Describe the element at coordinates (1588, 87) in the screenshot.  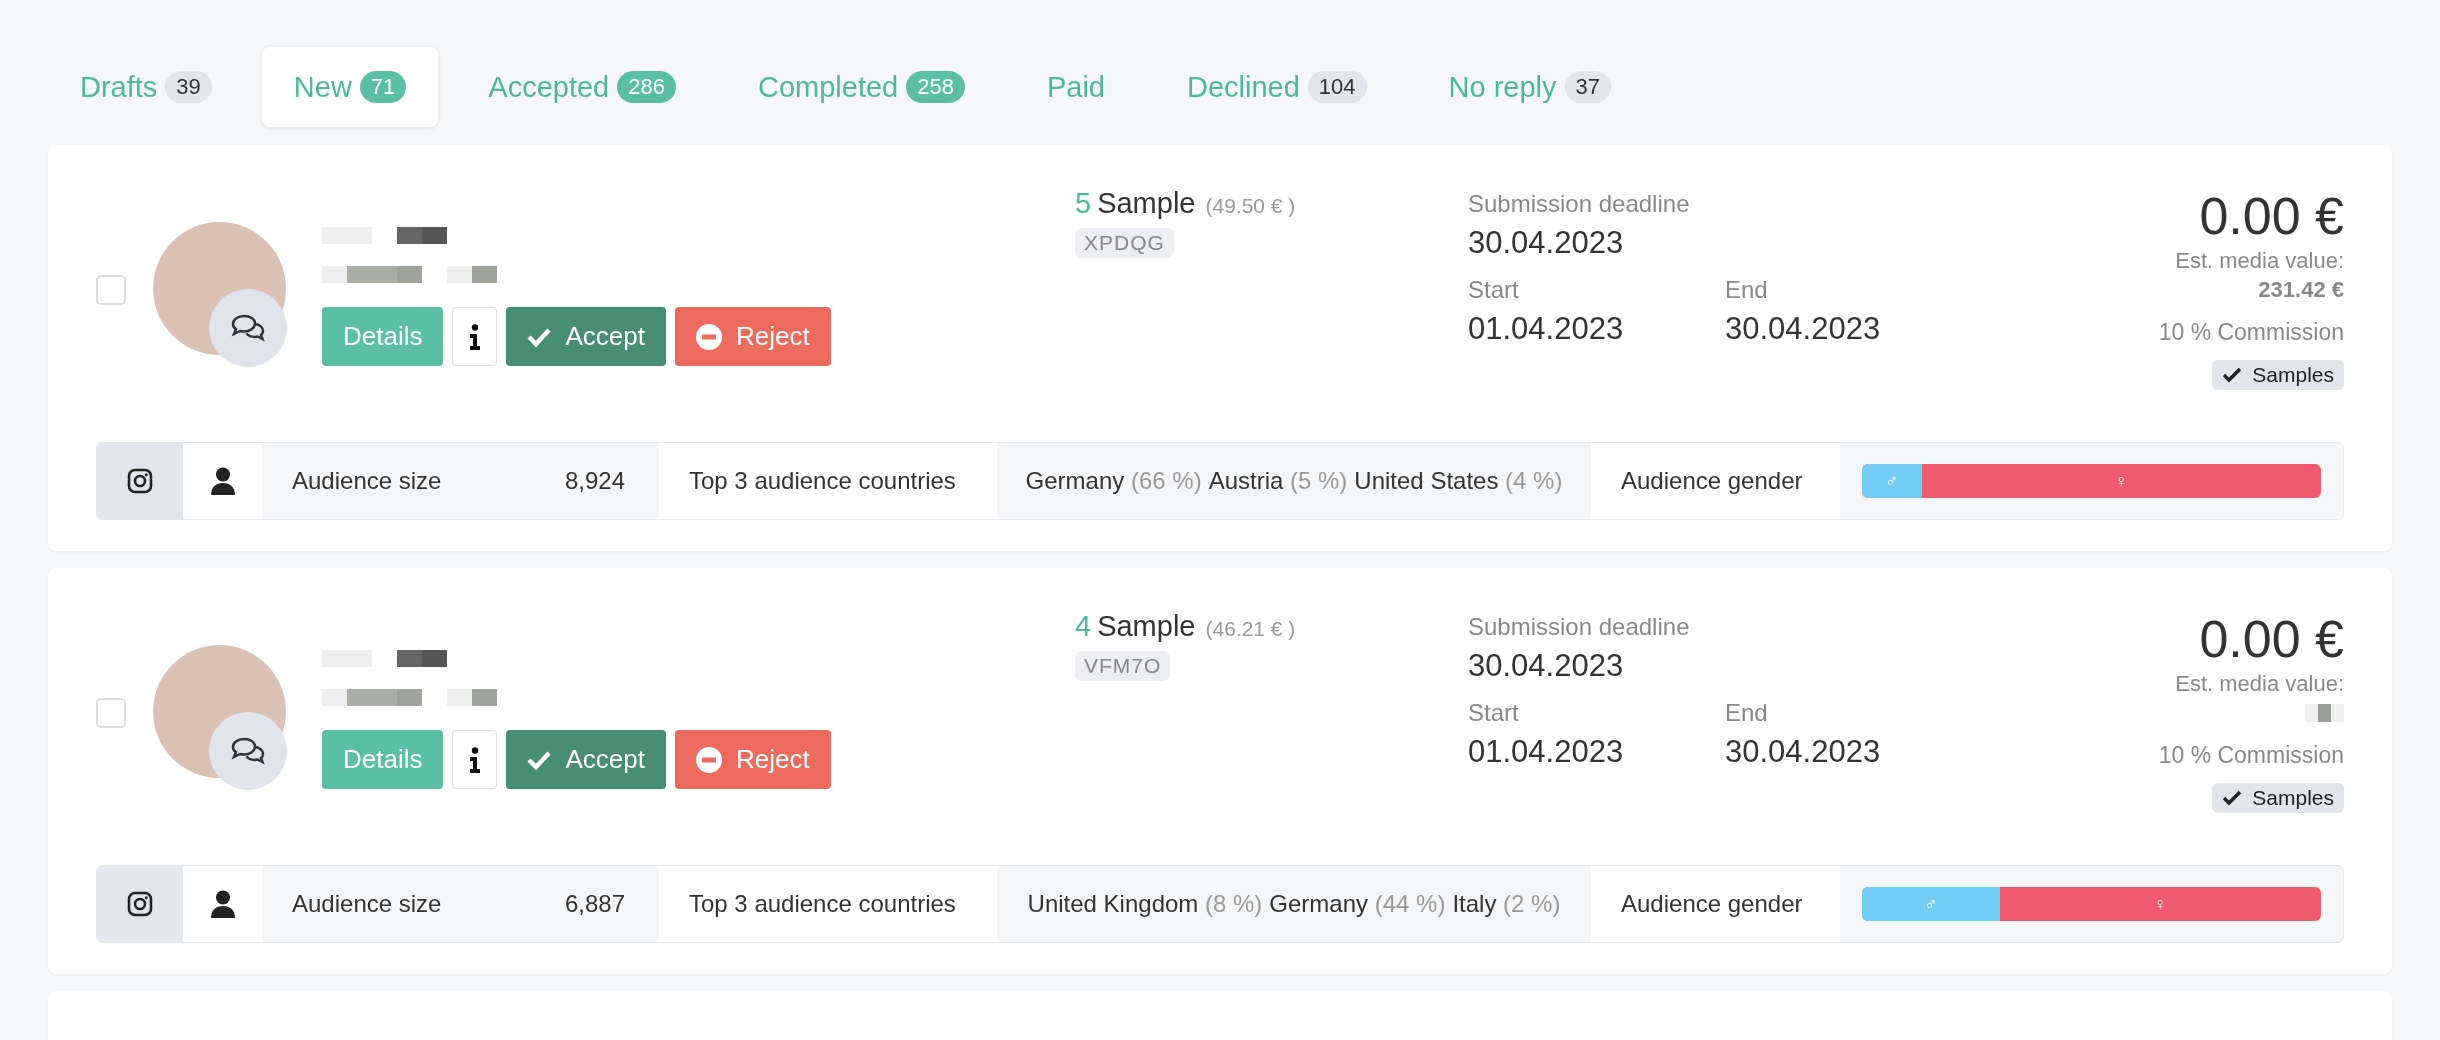
I see `count-badge: 37` at that location.